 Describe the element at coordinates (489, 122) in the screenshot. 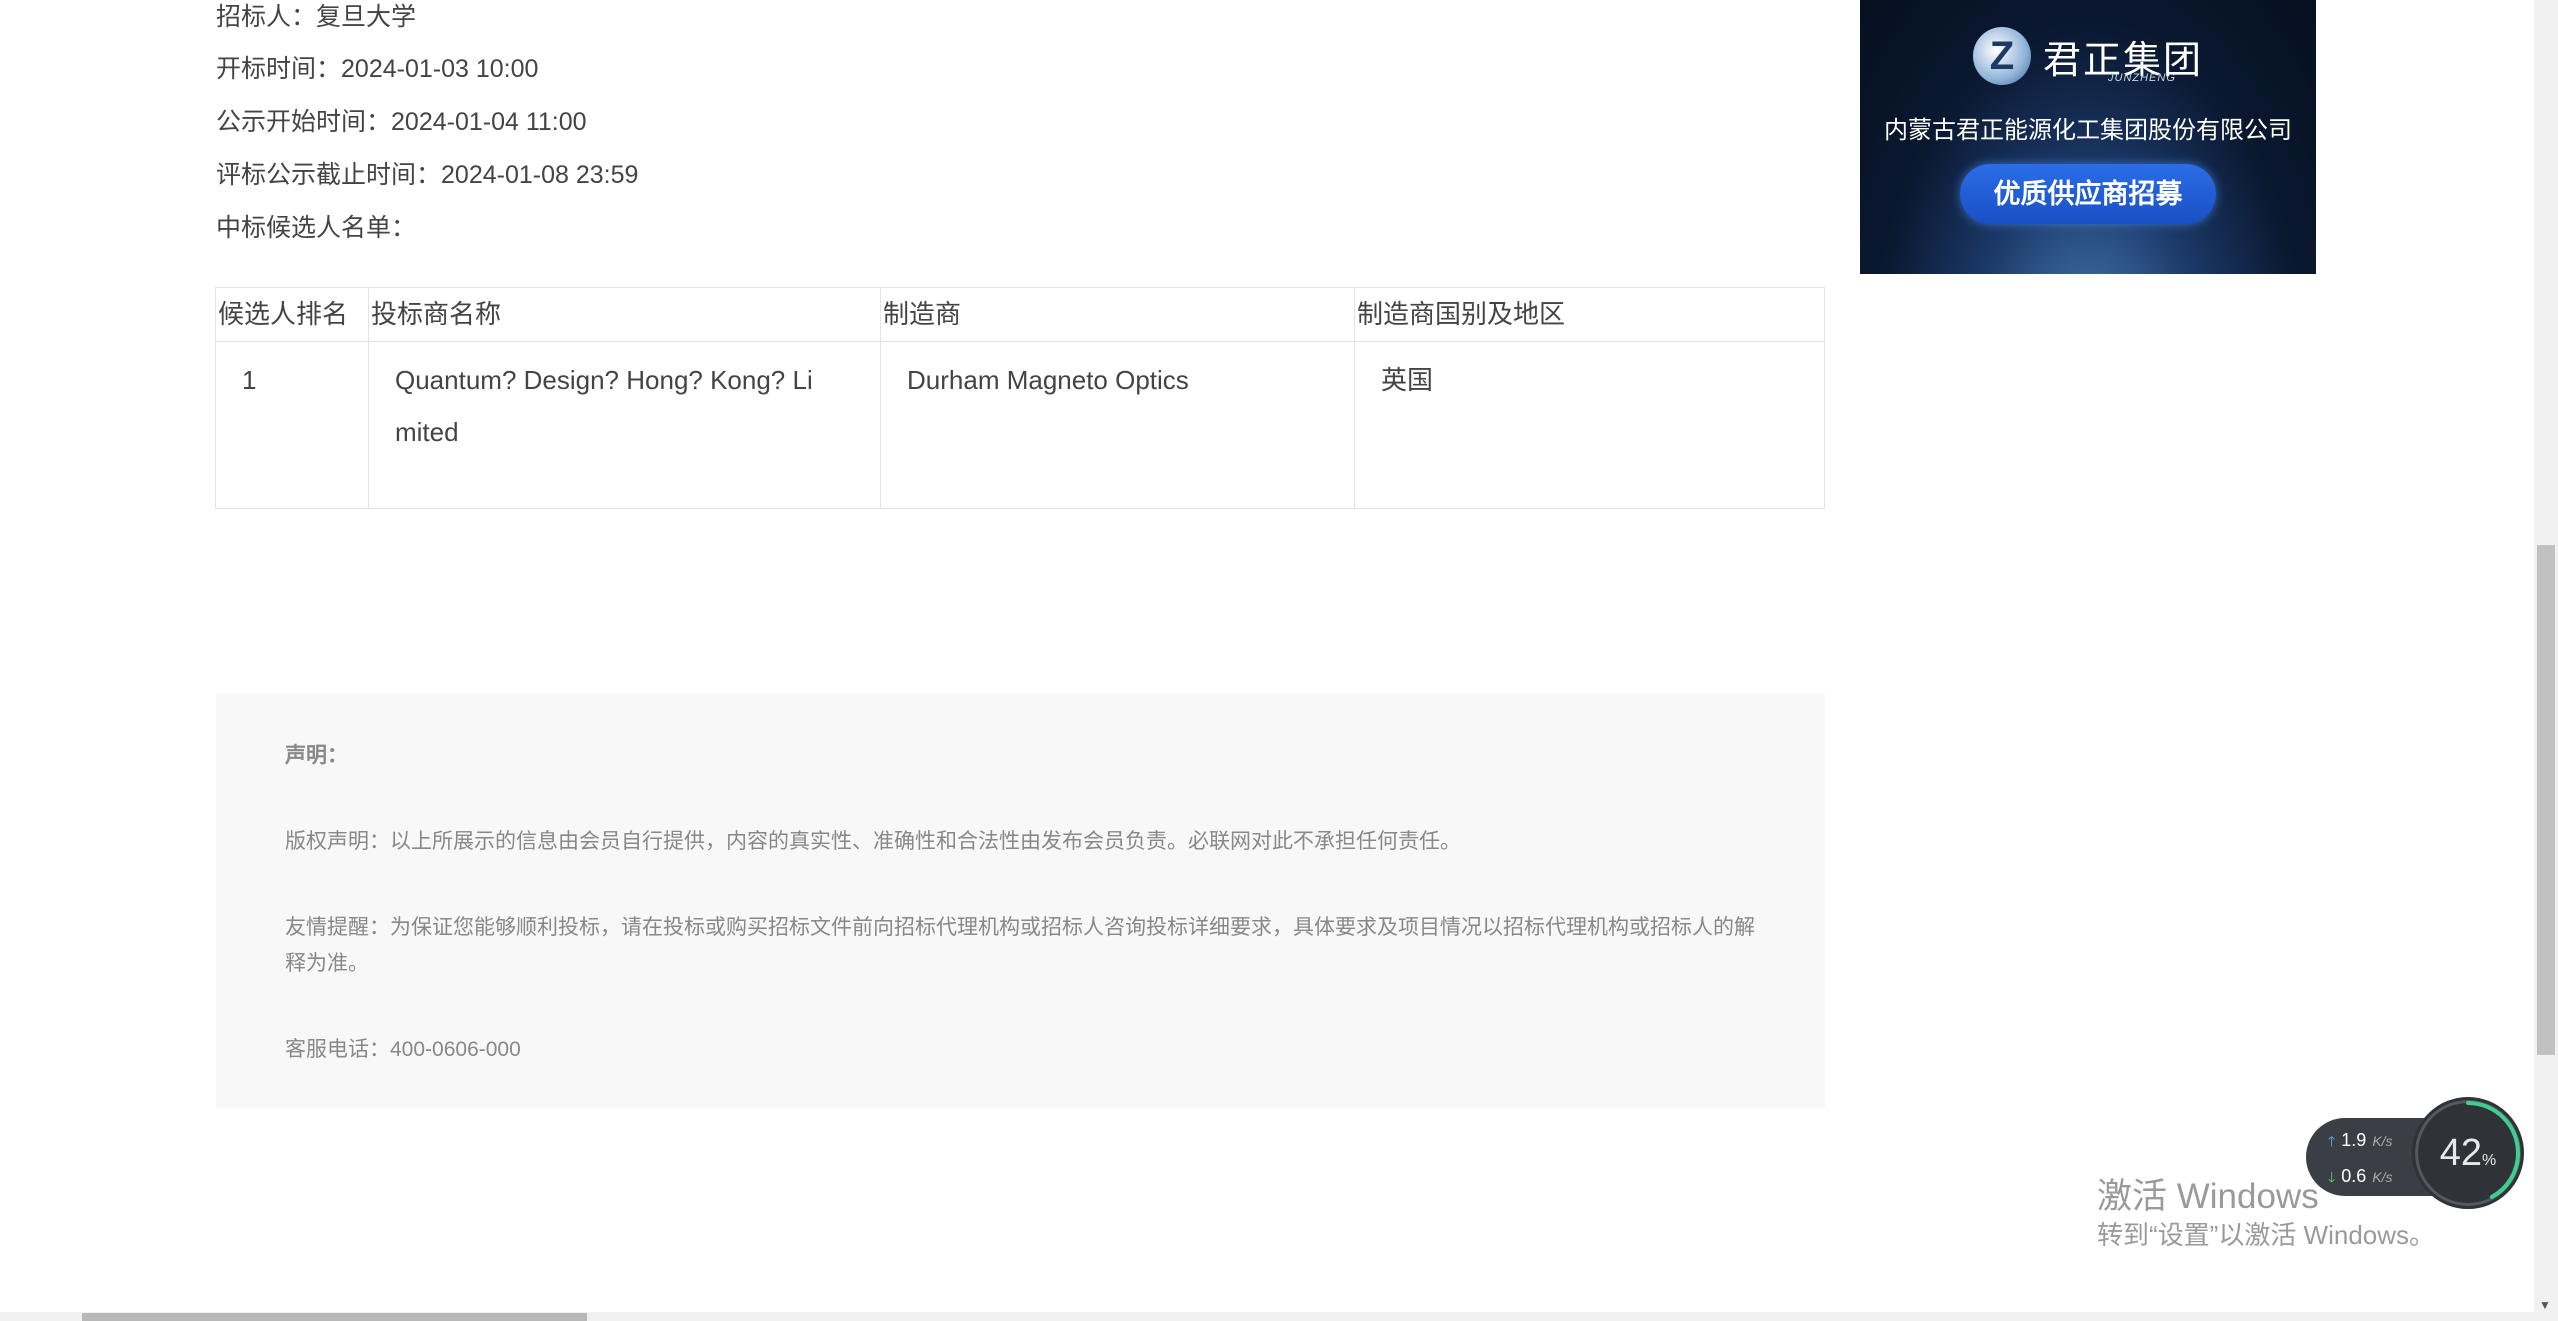

I see `publicity-start-value: 2024-01-04 11:00` at that location.